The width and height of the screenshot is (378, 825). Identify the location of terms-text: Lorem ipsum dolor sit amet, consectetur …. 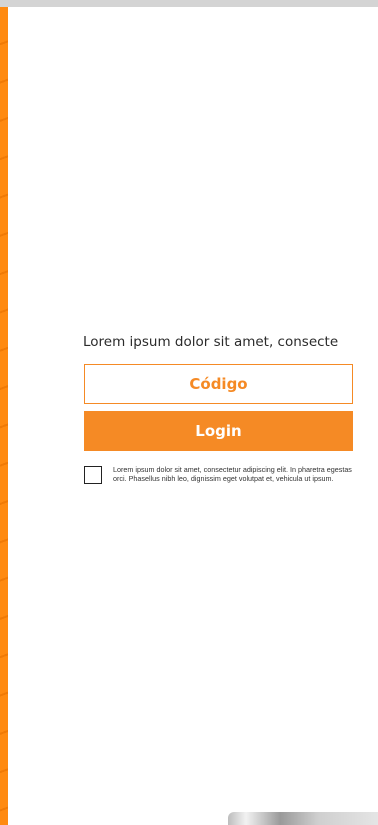
(232, 474).